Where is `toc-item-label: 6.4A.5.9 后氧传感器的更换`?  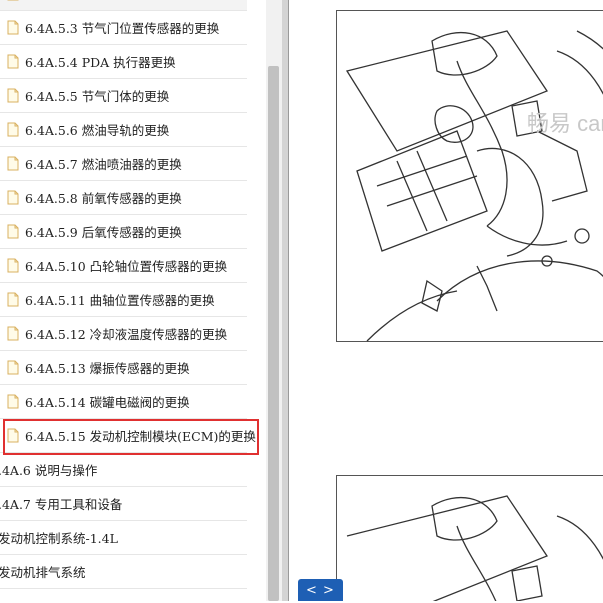 toc-item-label: 6.4A.5.9 后氧传感器的更换 is located at coordinates (103, 232).